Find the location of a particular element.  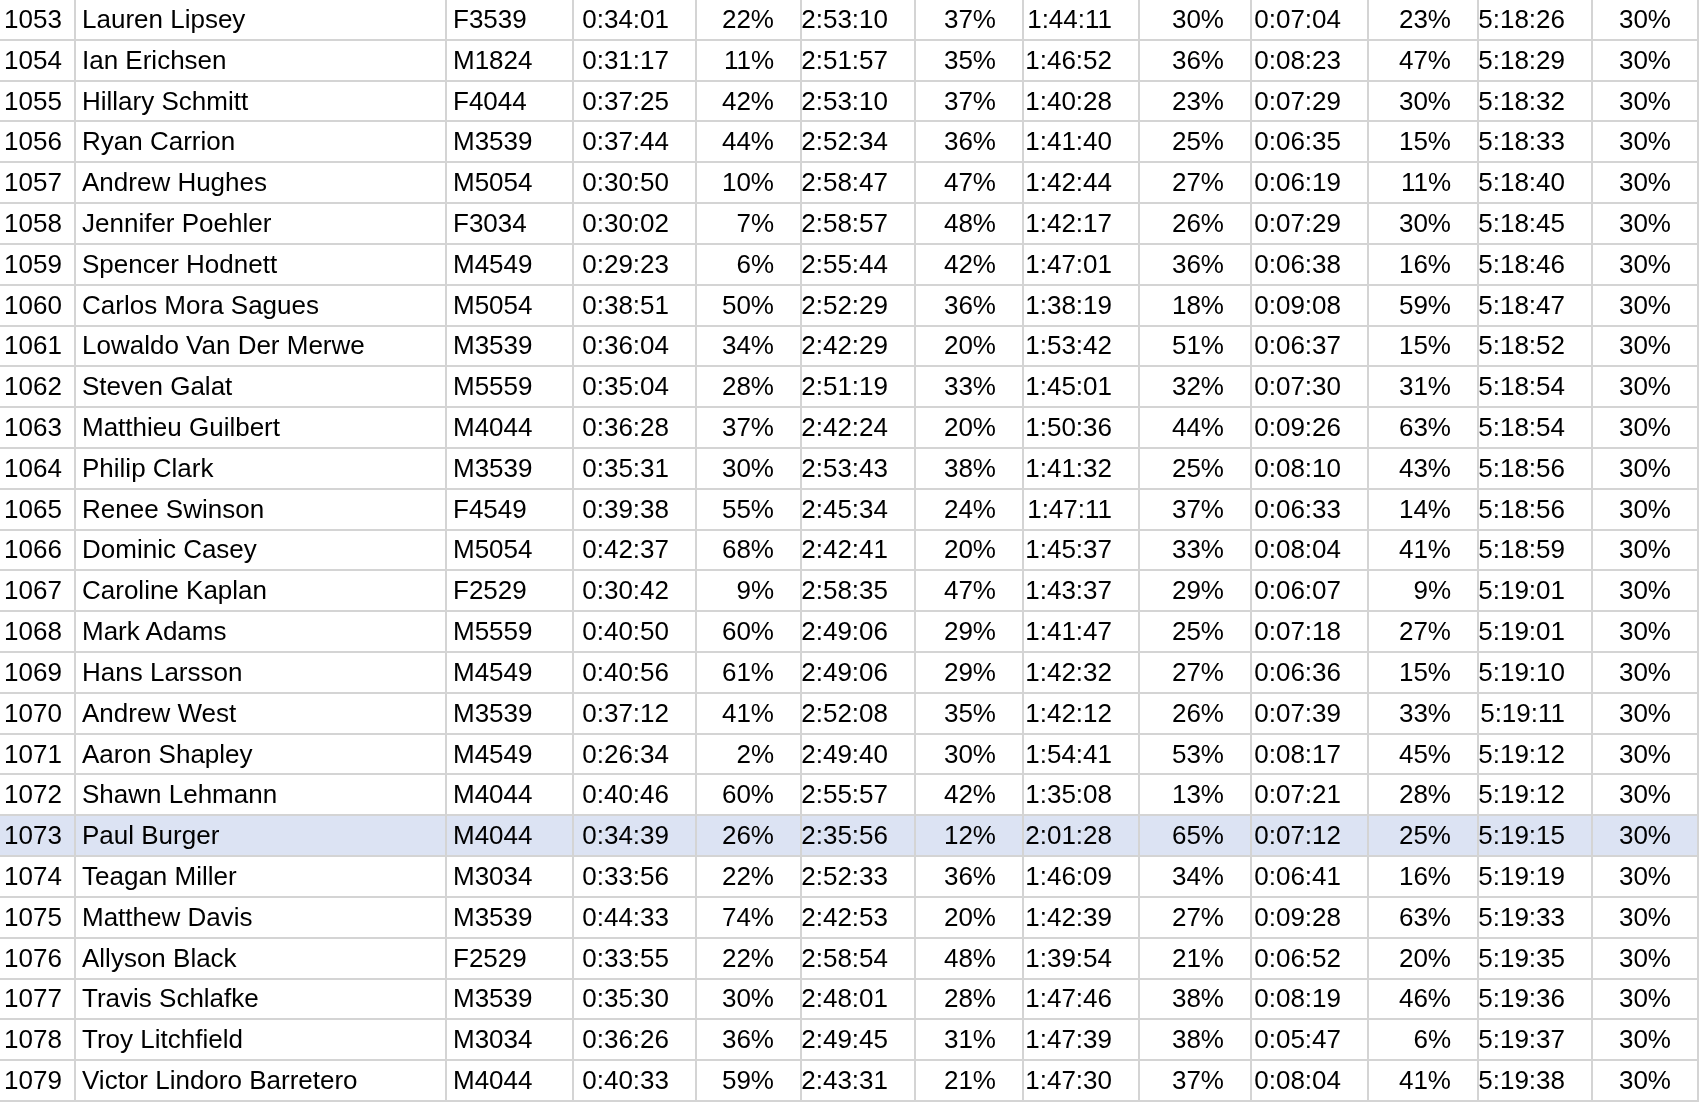

table-cell: 1:42:17 is located at coordinates (1082, 224).